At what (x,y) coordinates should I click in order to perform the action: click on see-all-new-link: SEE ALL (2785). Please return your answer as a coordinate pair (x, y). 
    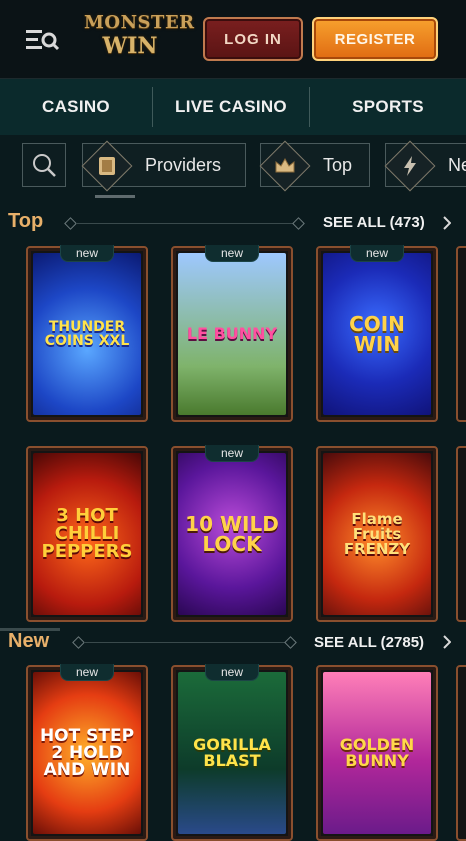
    Looking at the image, I should click on (369, 642).